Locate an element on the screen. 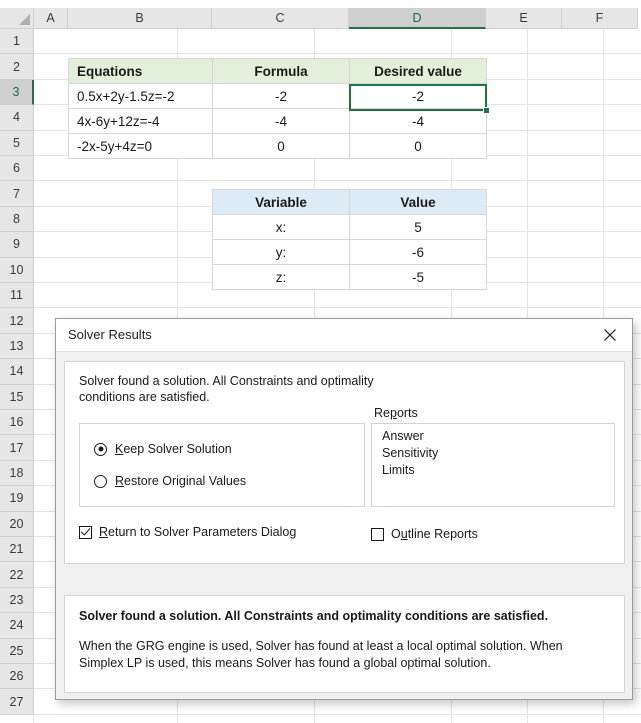 The width and height of the screenshot is (641, 723). row-header-10: 10 is located at coordinates (17, 270).